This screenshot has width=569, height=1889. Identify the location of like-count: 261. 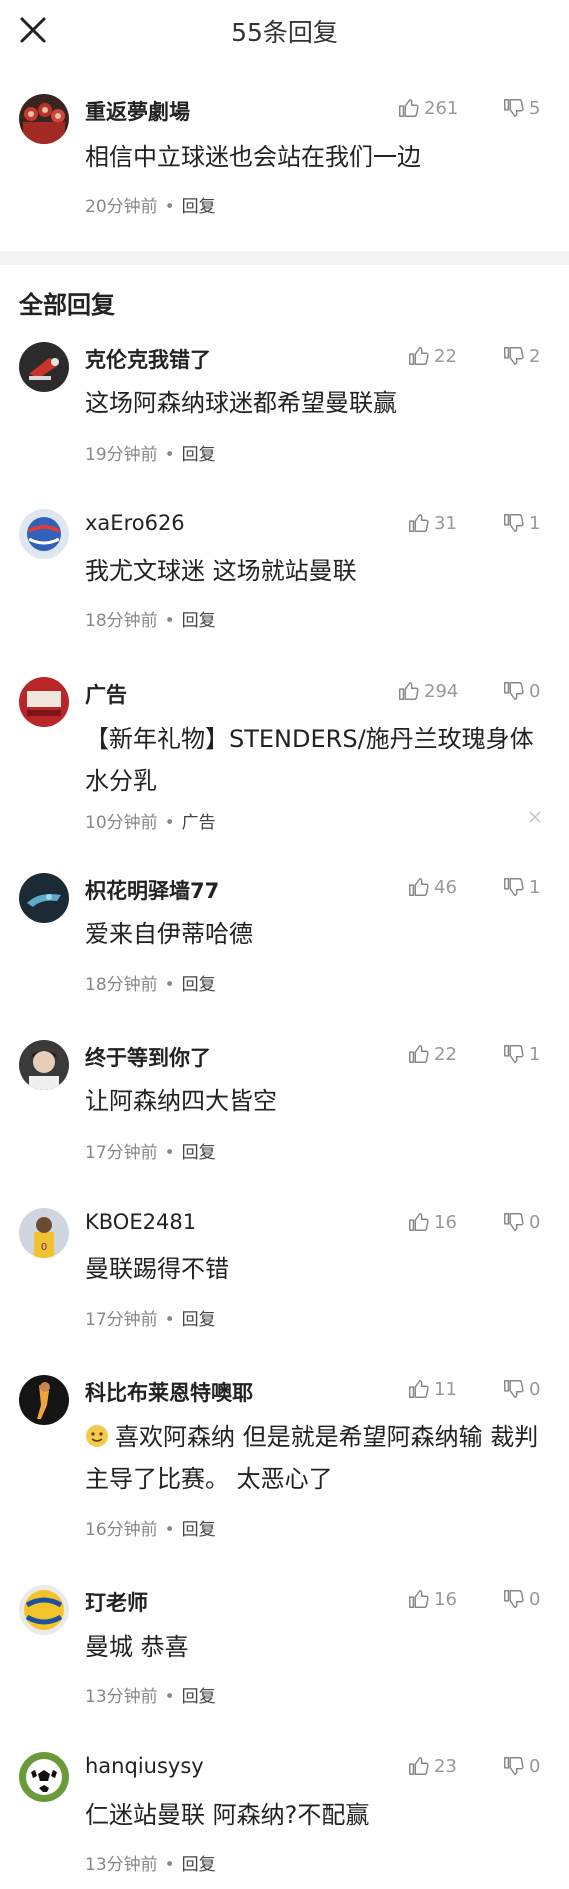
(441, 108).